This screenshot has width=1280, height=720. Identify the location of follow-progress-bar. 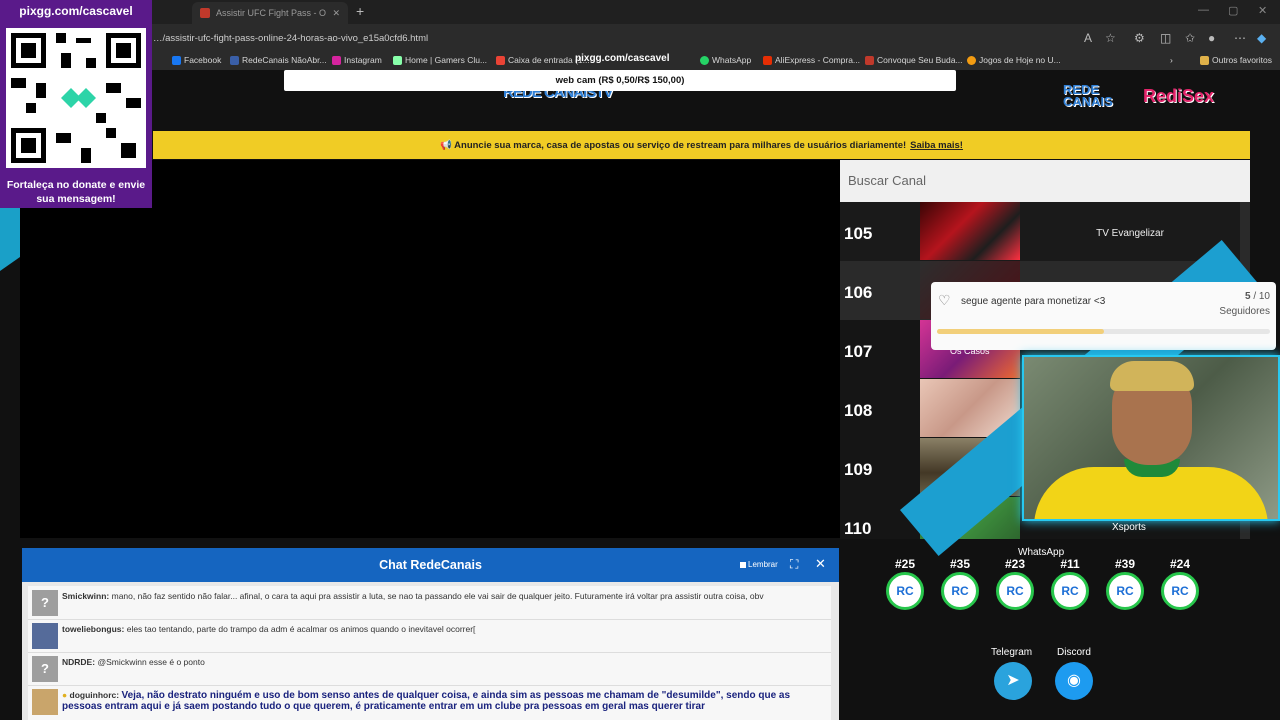
(1103, 331).